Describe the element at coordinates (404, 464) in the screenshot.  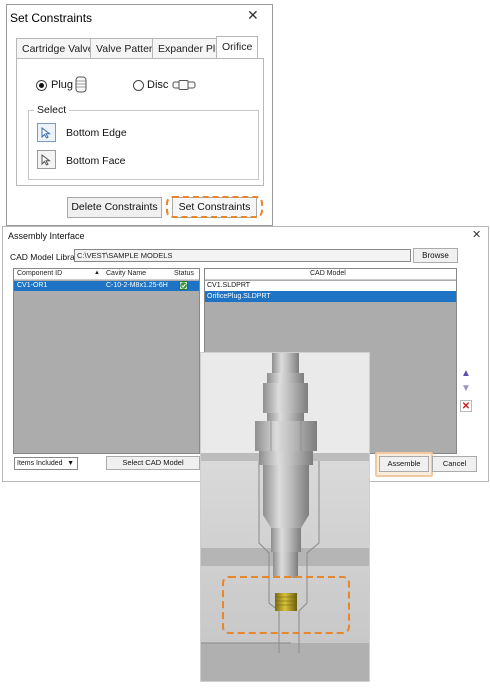
I see `assemble-button: Assemble` at that location.